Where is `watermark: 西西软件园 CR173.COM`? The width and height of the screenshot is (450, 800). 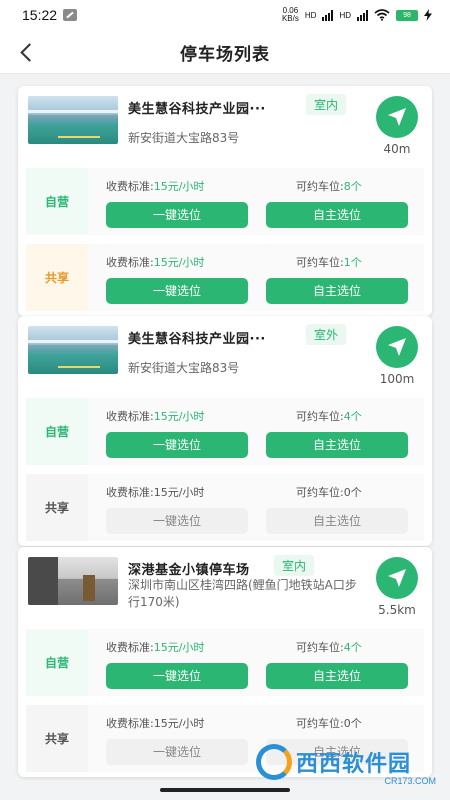 watermark: 西西软件园 CR173.COM is located at coordinates (349, 764).